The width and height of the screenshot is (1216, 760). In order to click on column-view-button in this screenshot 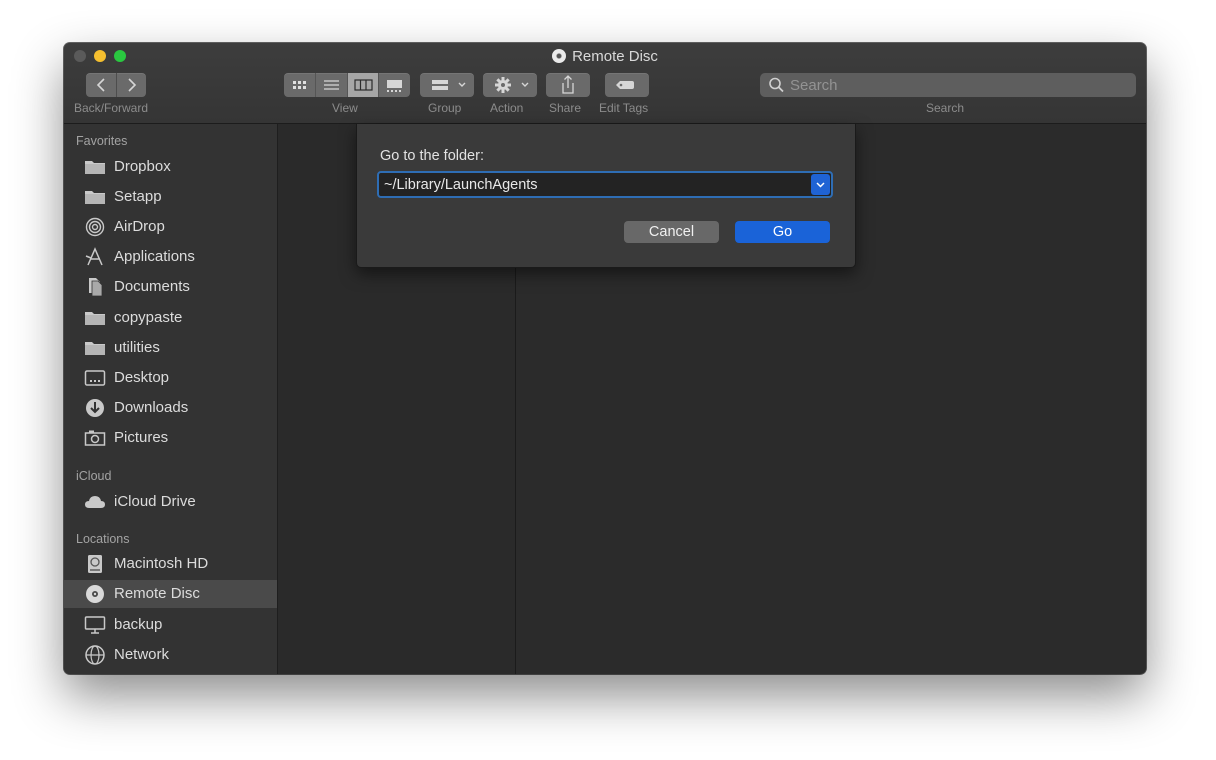, I will do `click(363, 85)`.